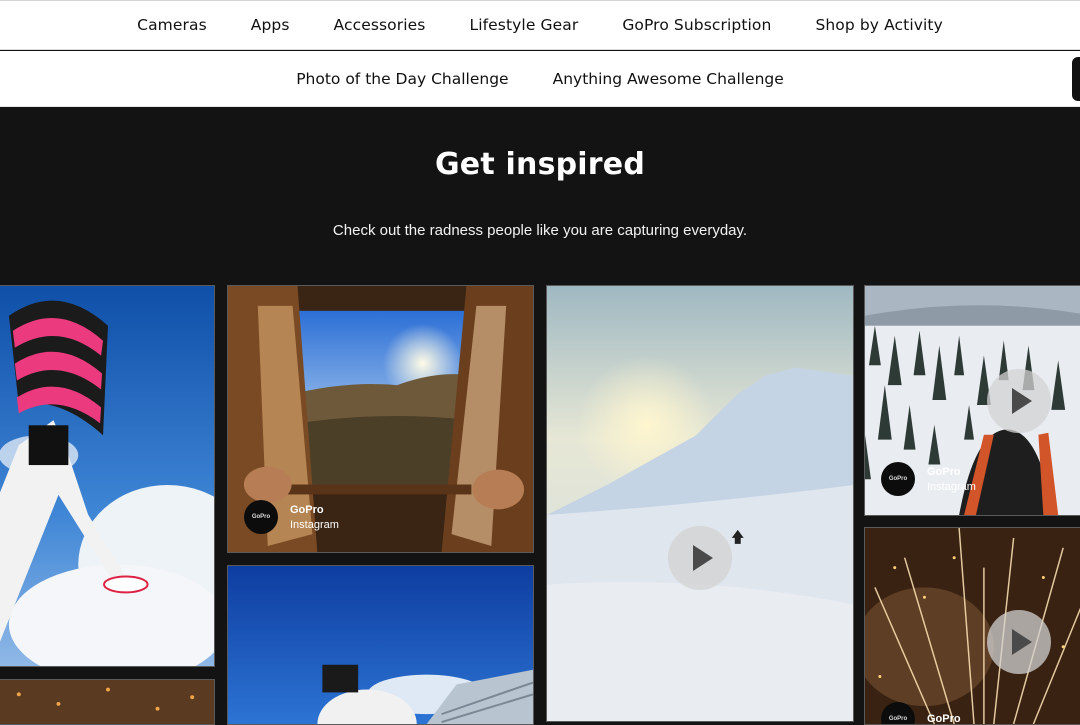 This screenshot has width=1080, height=725. I want to click on nav-gopro-subscription: GoPro Subscription, so click(696, 25).